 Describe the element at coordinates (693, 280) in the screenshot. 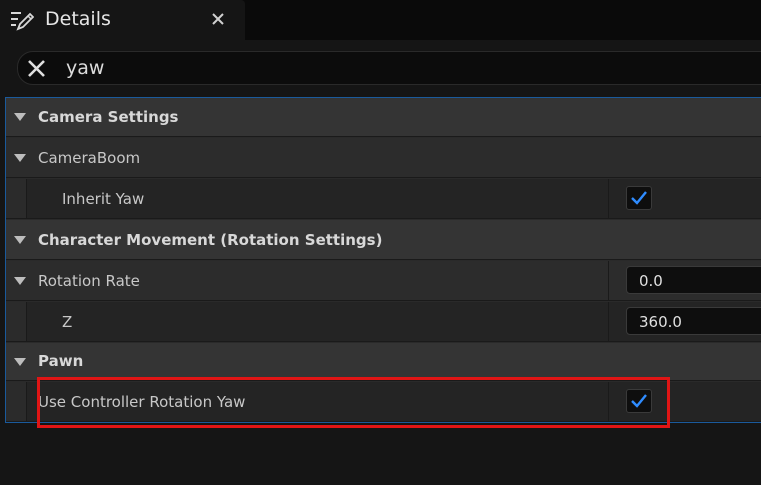

I see `rotation-rate-field: 0.0` at that location.